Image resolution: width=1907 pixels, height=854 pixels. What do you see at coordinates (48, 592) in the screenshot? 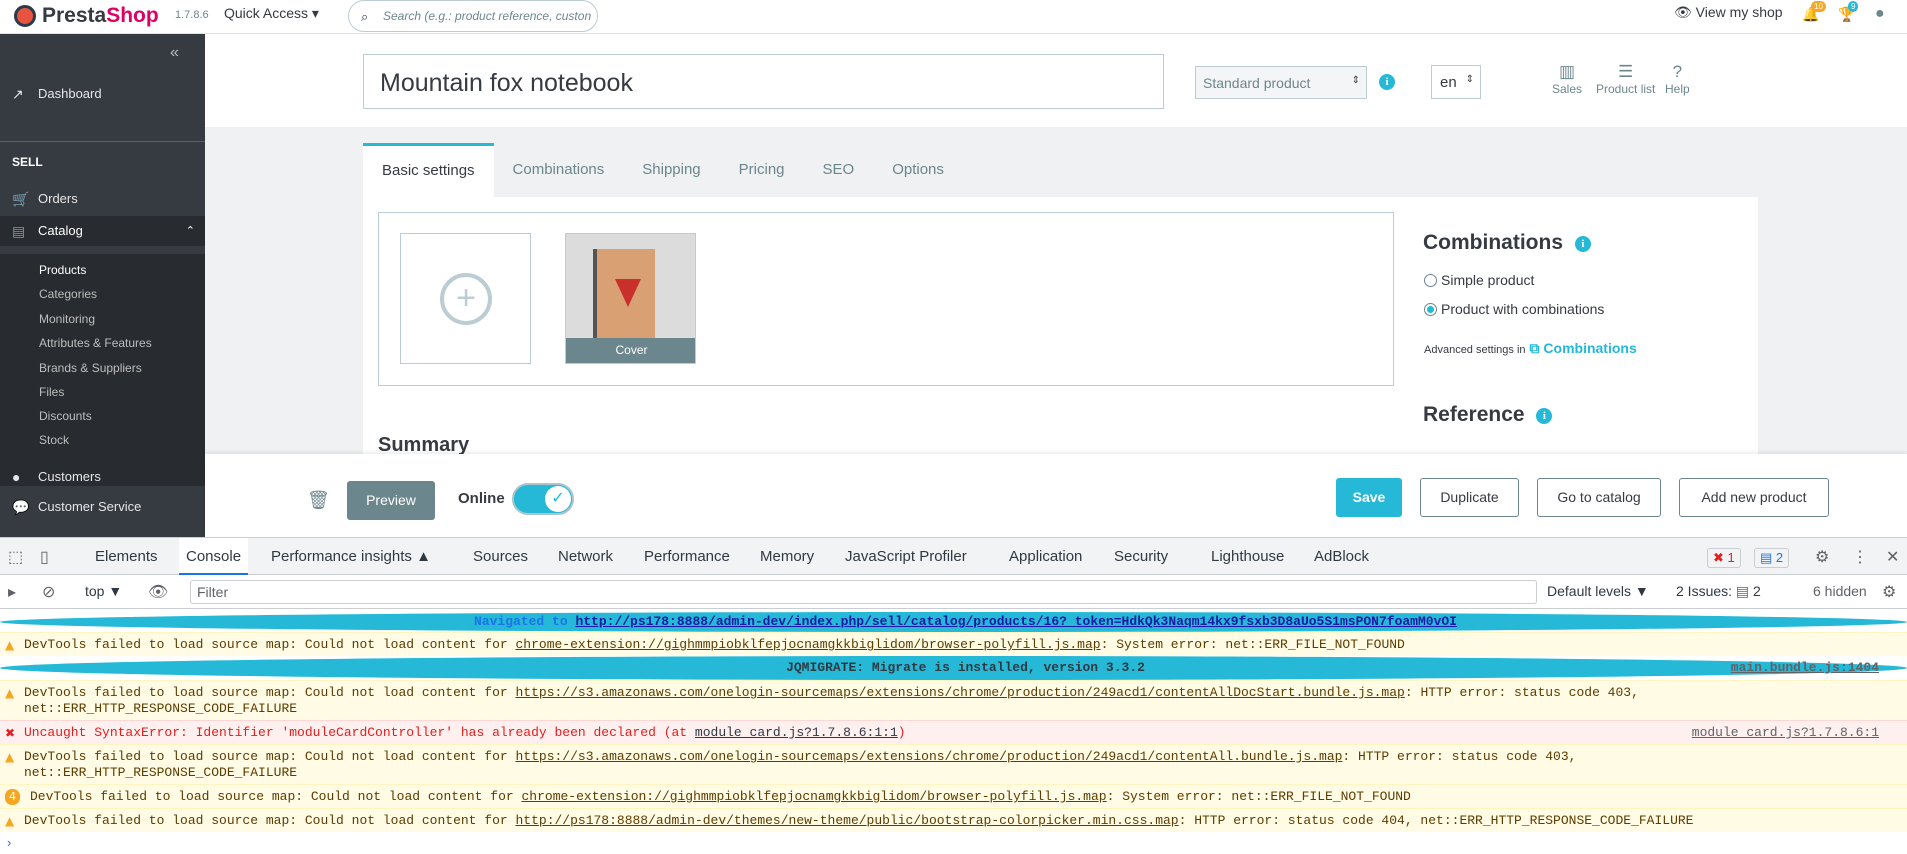
I see `clear-console-icon: ⊘` at bounding box center [48, 592].